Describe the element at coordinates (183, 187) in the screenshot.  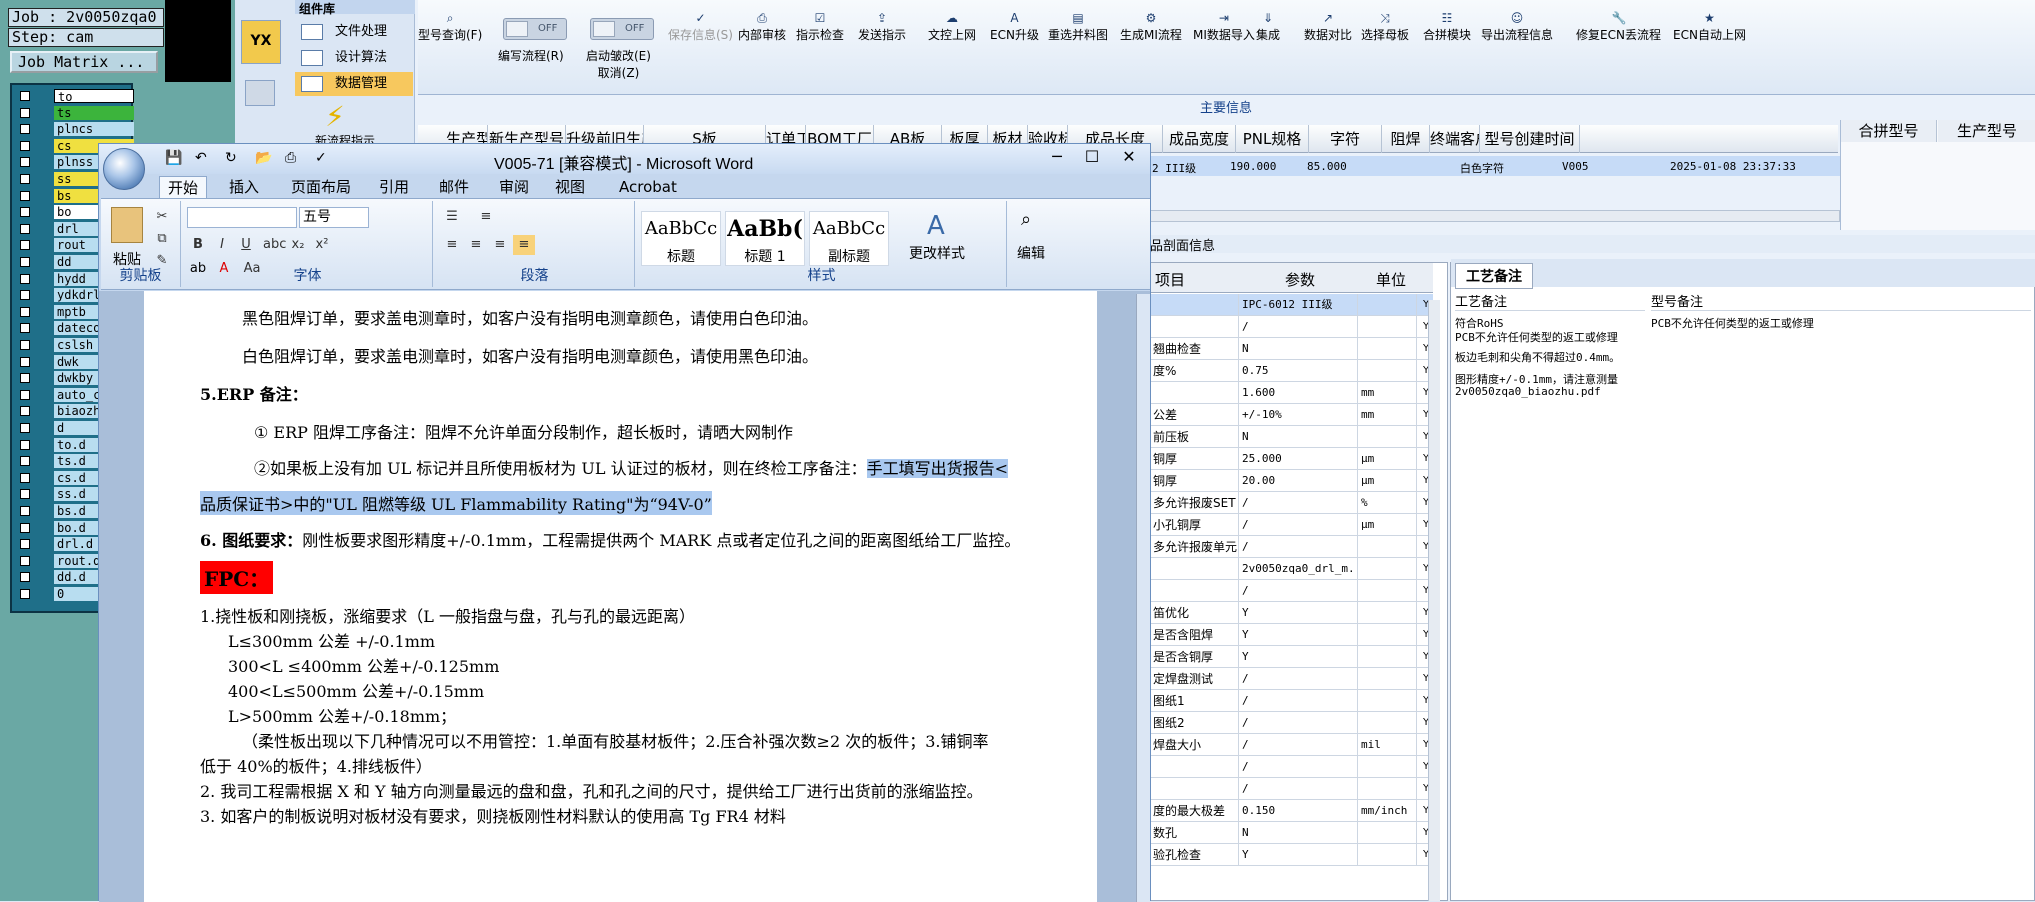
I see `ribbon-tab: 开始` at that location.